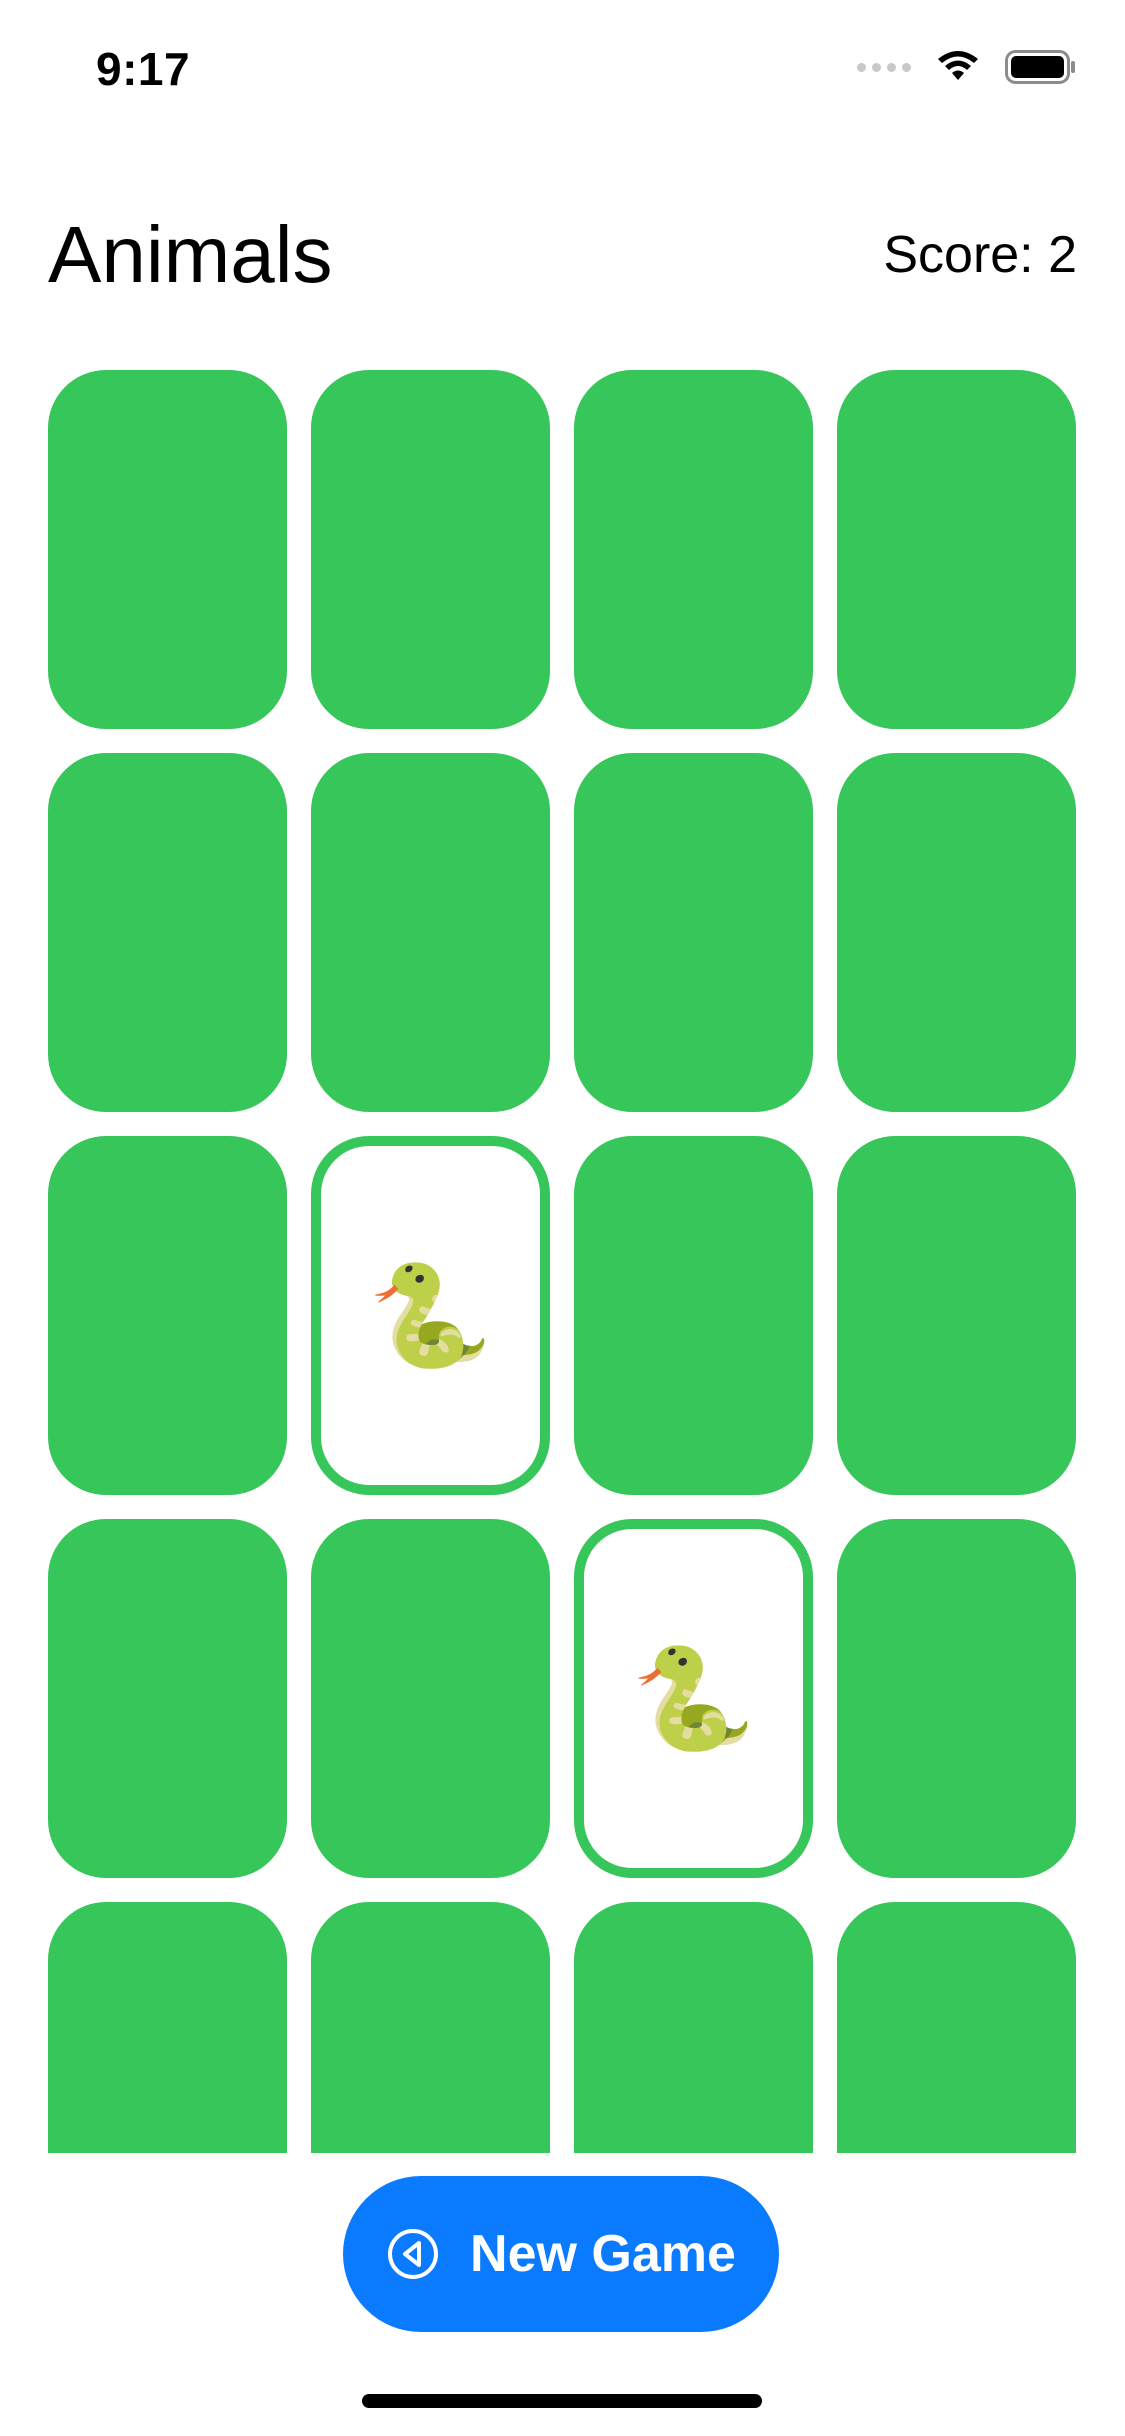  What do you see at coordinates (190, 254) in the screenshot?
I see `page-title: Animals` at bounding box center [190, 254].